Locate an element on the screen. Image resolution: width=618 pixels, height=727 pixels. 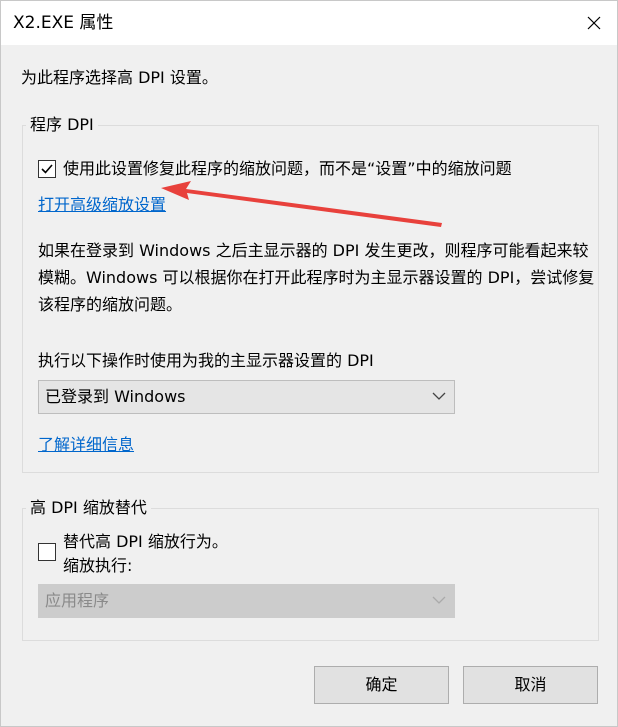
override-legend: 高 DPI 缩放替代 is located at coordinates (88, 508).